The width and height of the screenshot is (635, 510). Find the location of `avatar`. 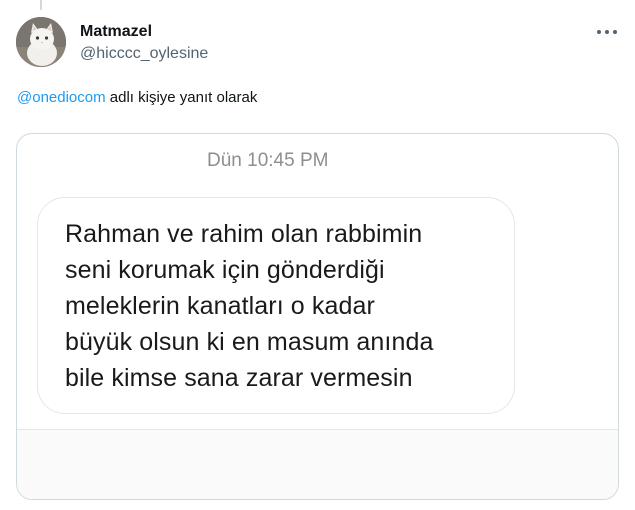

avatar is located at coordinates (41, 42).